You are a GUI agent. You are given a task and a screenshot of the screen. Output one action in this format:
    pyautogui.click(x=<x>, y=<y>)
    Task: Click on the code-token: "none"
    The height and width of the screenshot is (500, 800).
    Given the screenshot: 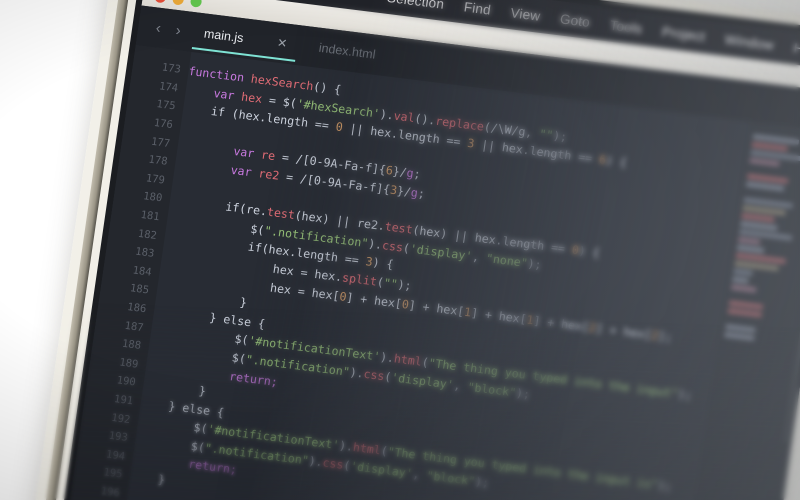 What is the action you would take?
    pyautogui.click(x=507, y=260)
    